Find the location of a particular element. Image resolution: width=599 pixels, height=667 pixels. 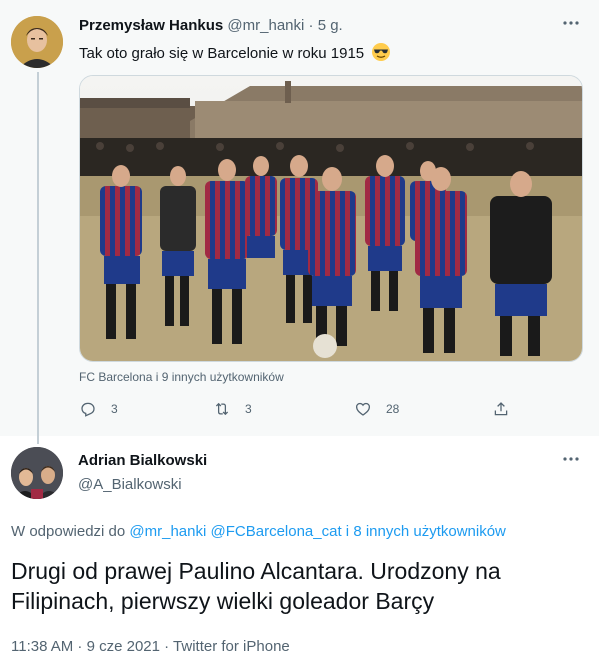

author-avatar is located at coordinates (37, 42).